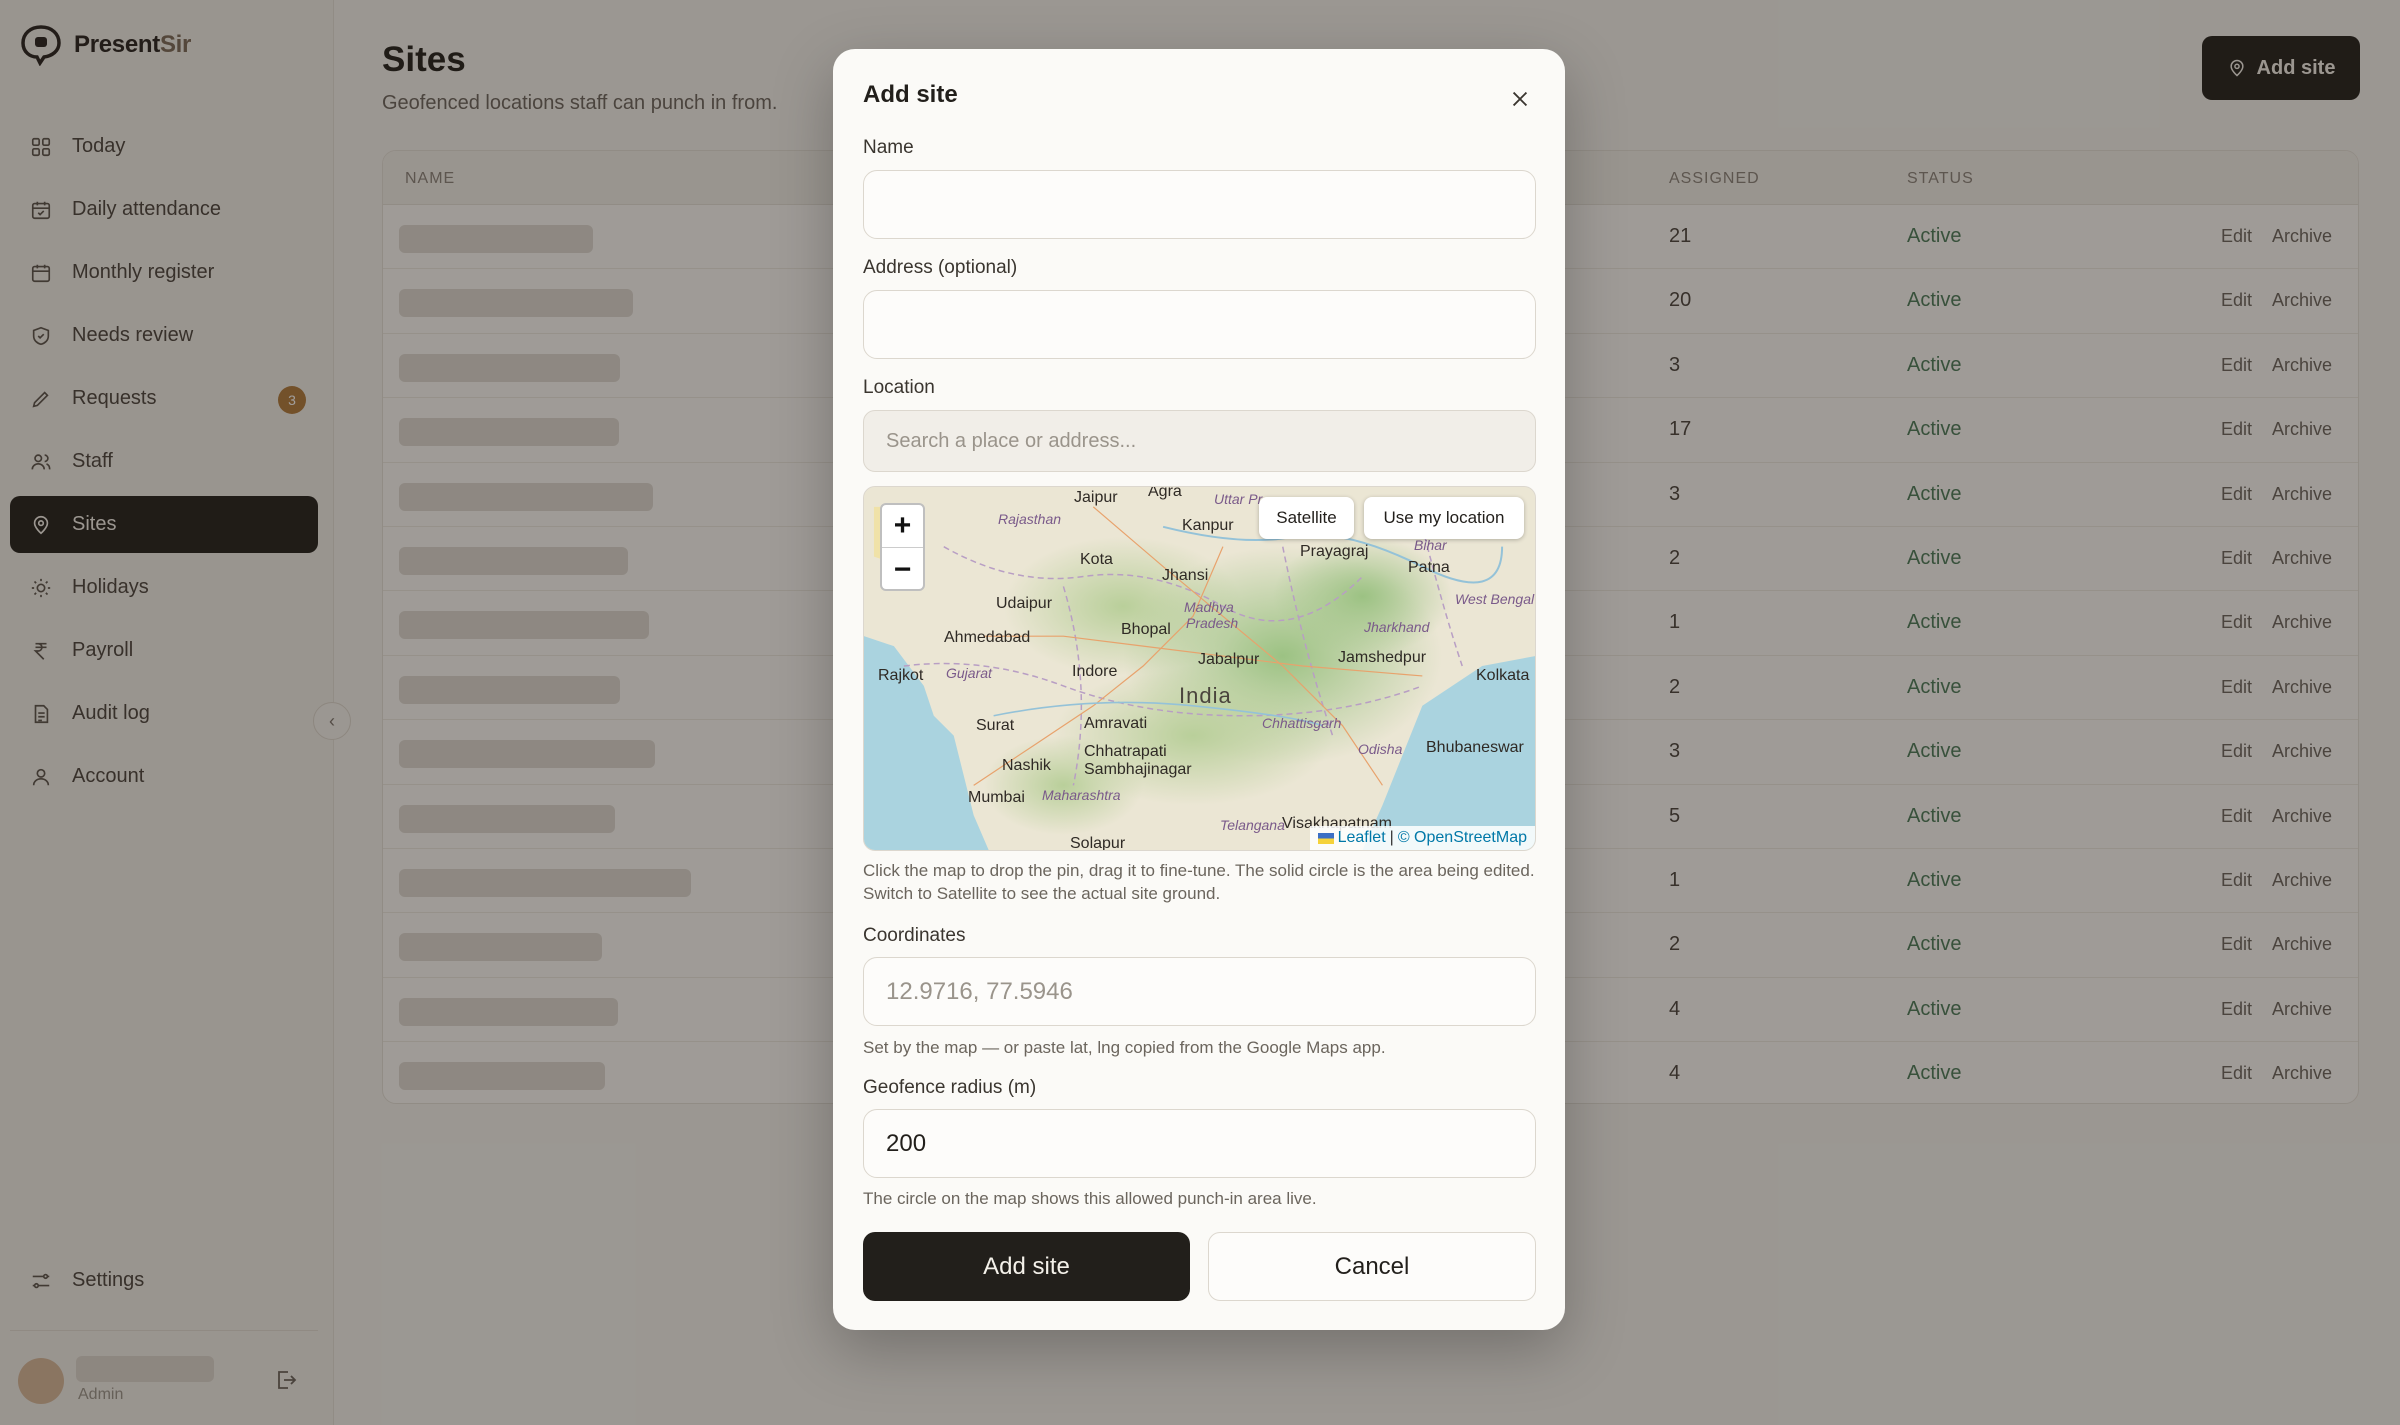 This screenshot has width=2400, height=1425. I want to click on name-input, so click(1199, 204).